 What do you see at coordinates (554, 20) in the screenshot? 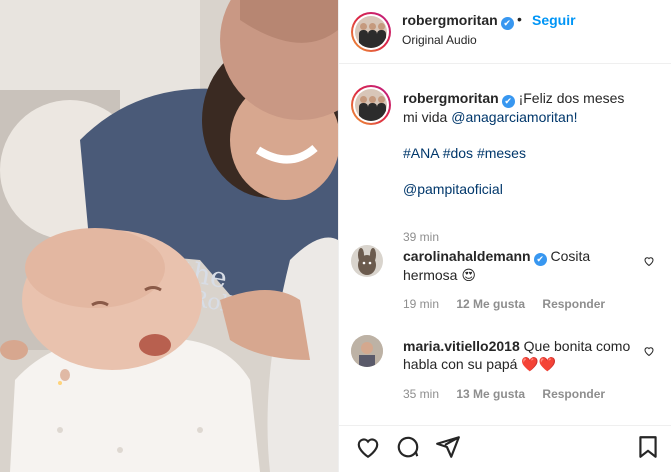
I see `follow-button: Seguir` at bounding box center [554, 20].